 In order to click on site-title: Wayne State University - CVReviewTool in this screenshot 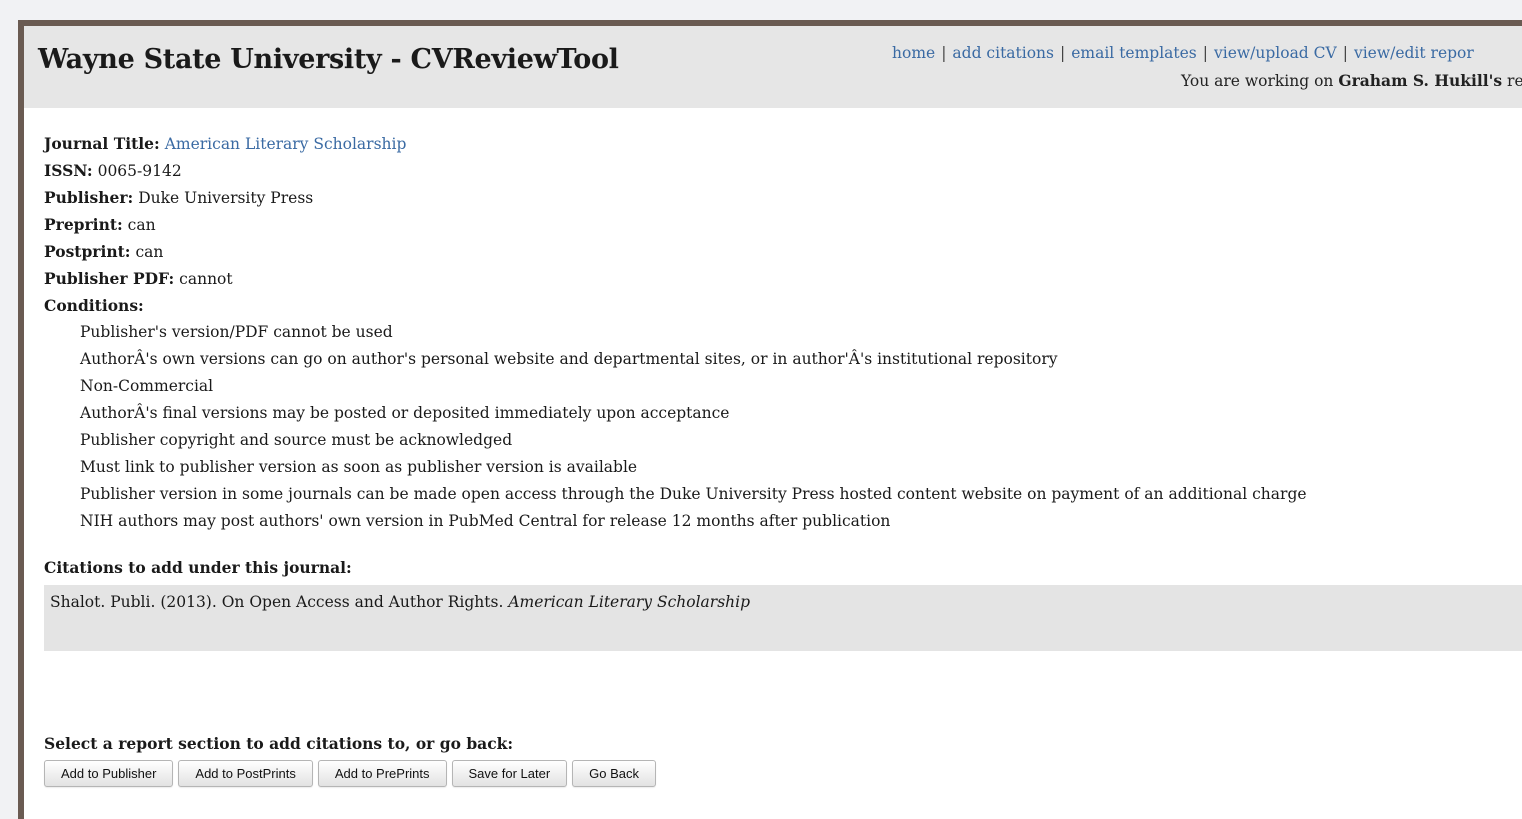, I will do `click(328, 59)`.